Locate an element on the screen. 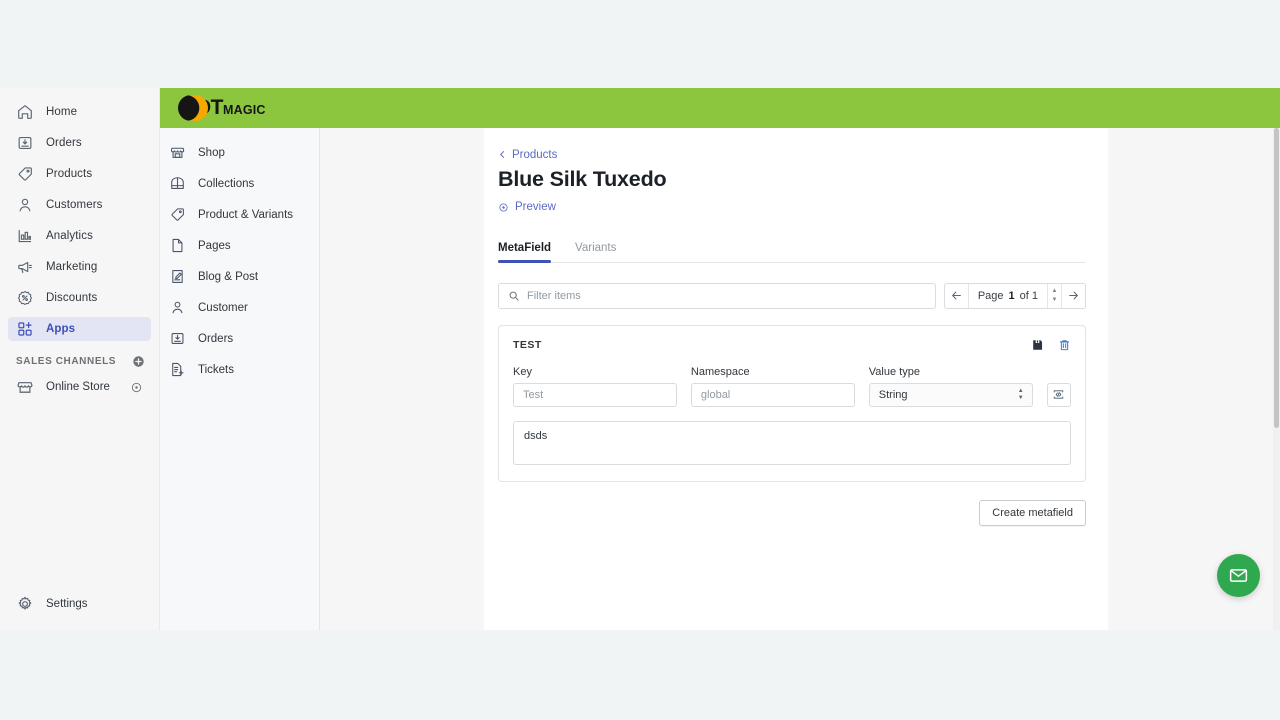 This screenshot has height=720, width=1280. pagination-stepper: ▲ ▼ is located at coordinates (1054, 295).